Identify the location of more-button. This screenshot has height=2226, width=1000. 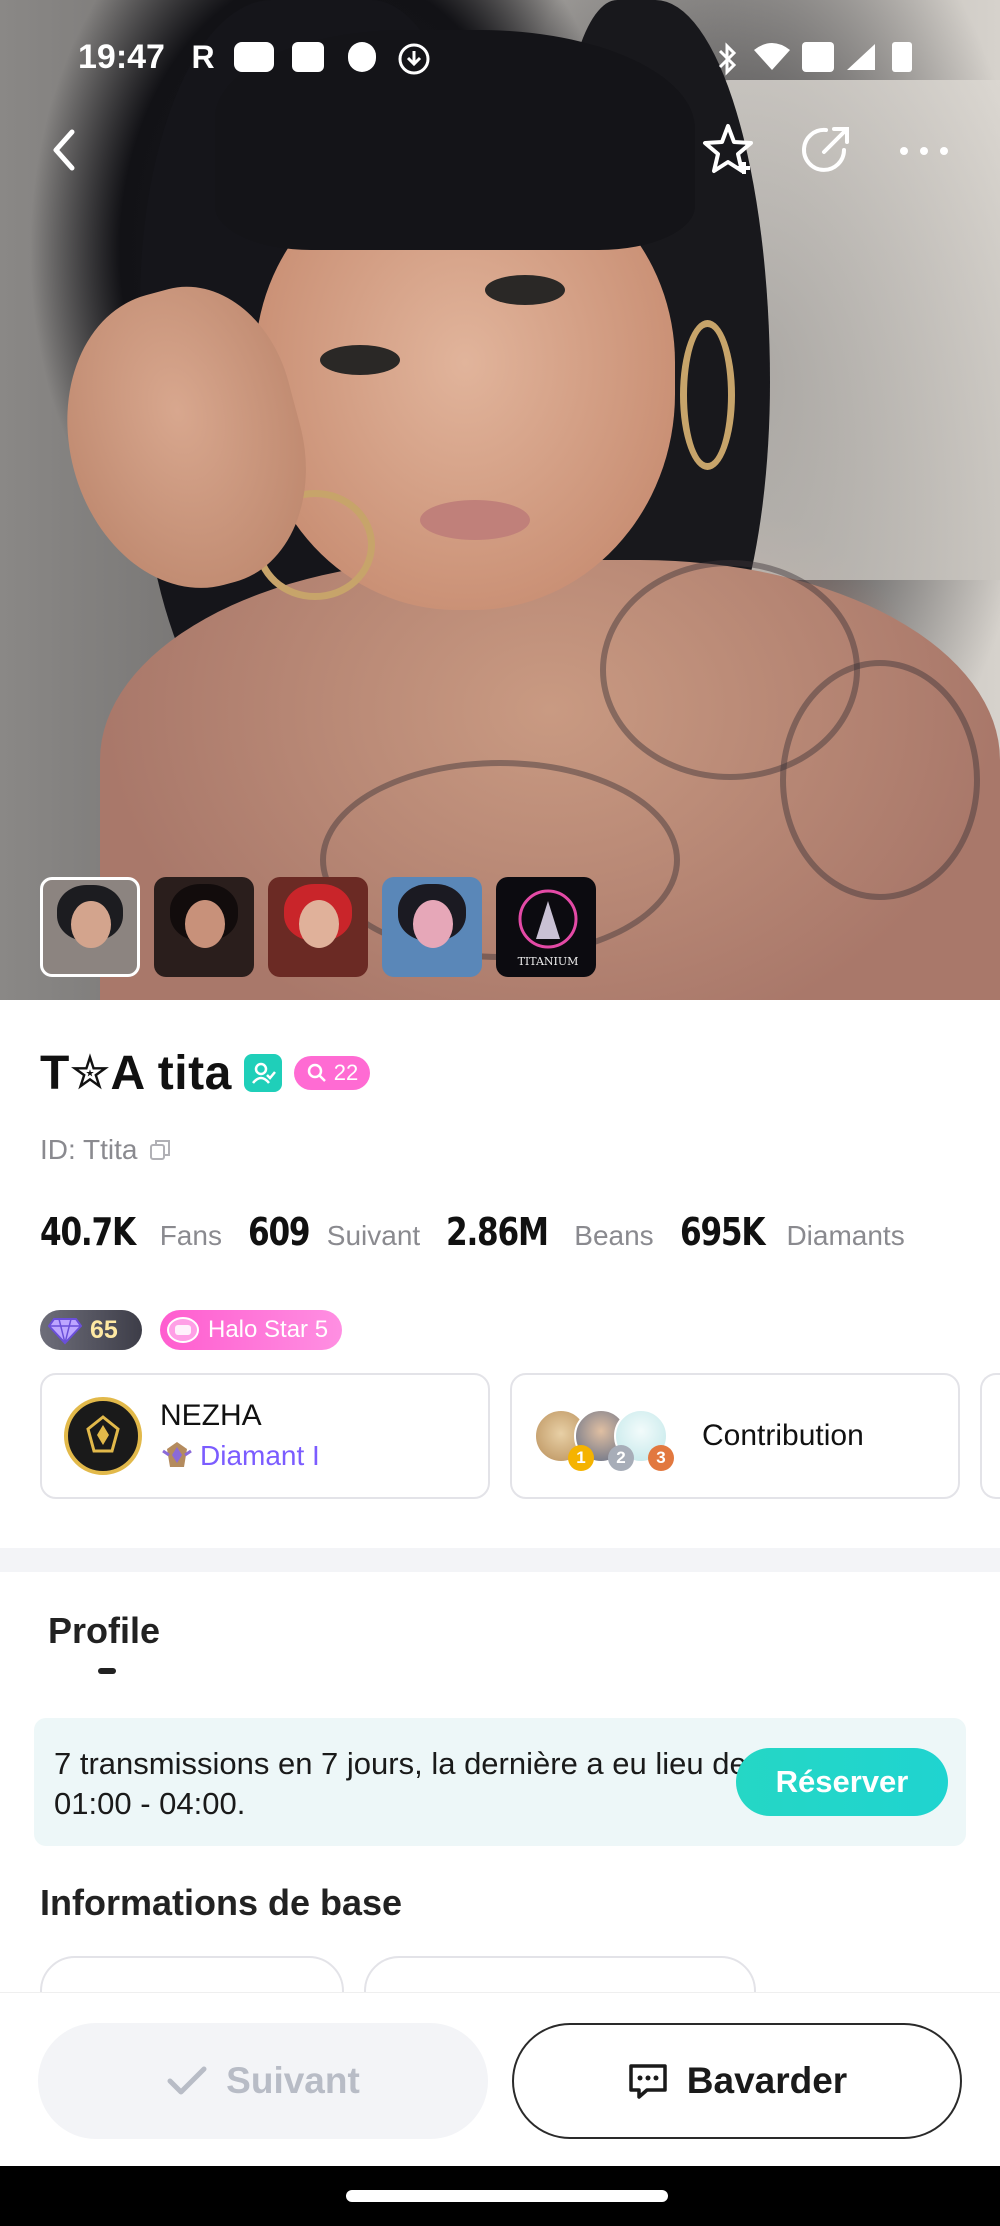
(924, 150).